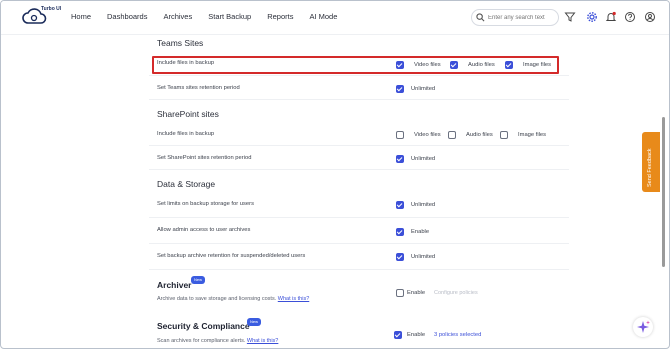 Image resolution: width=670 pixels, height=349 pixels. What do you see at coordinates (186, 134) in the screenshot?
I see `sharepoint-include-label: Include files in backup` at bounding box center [186, 134].